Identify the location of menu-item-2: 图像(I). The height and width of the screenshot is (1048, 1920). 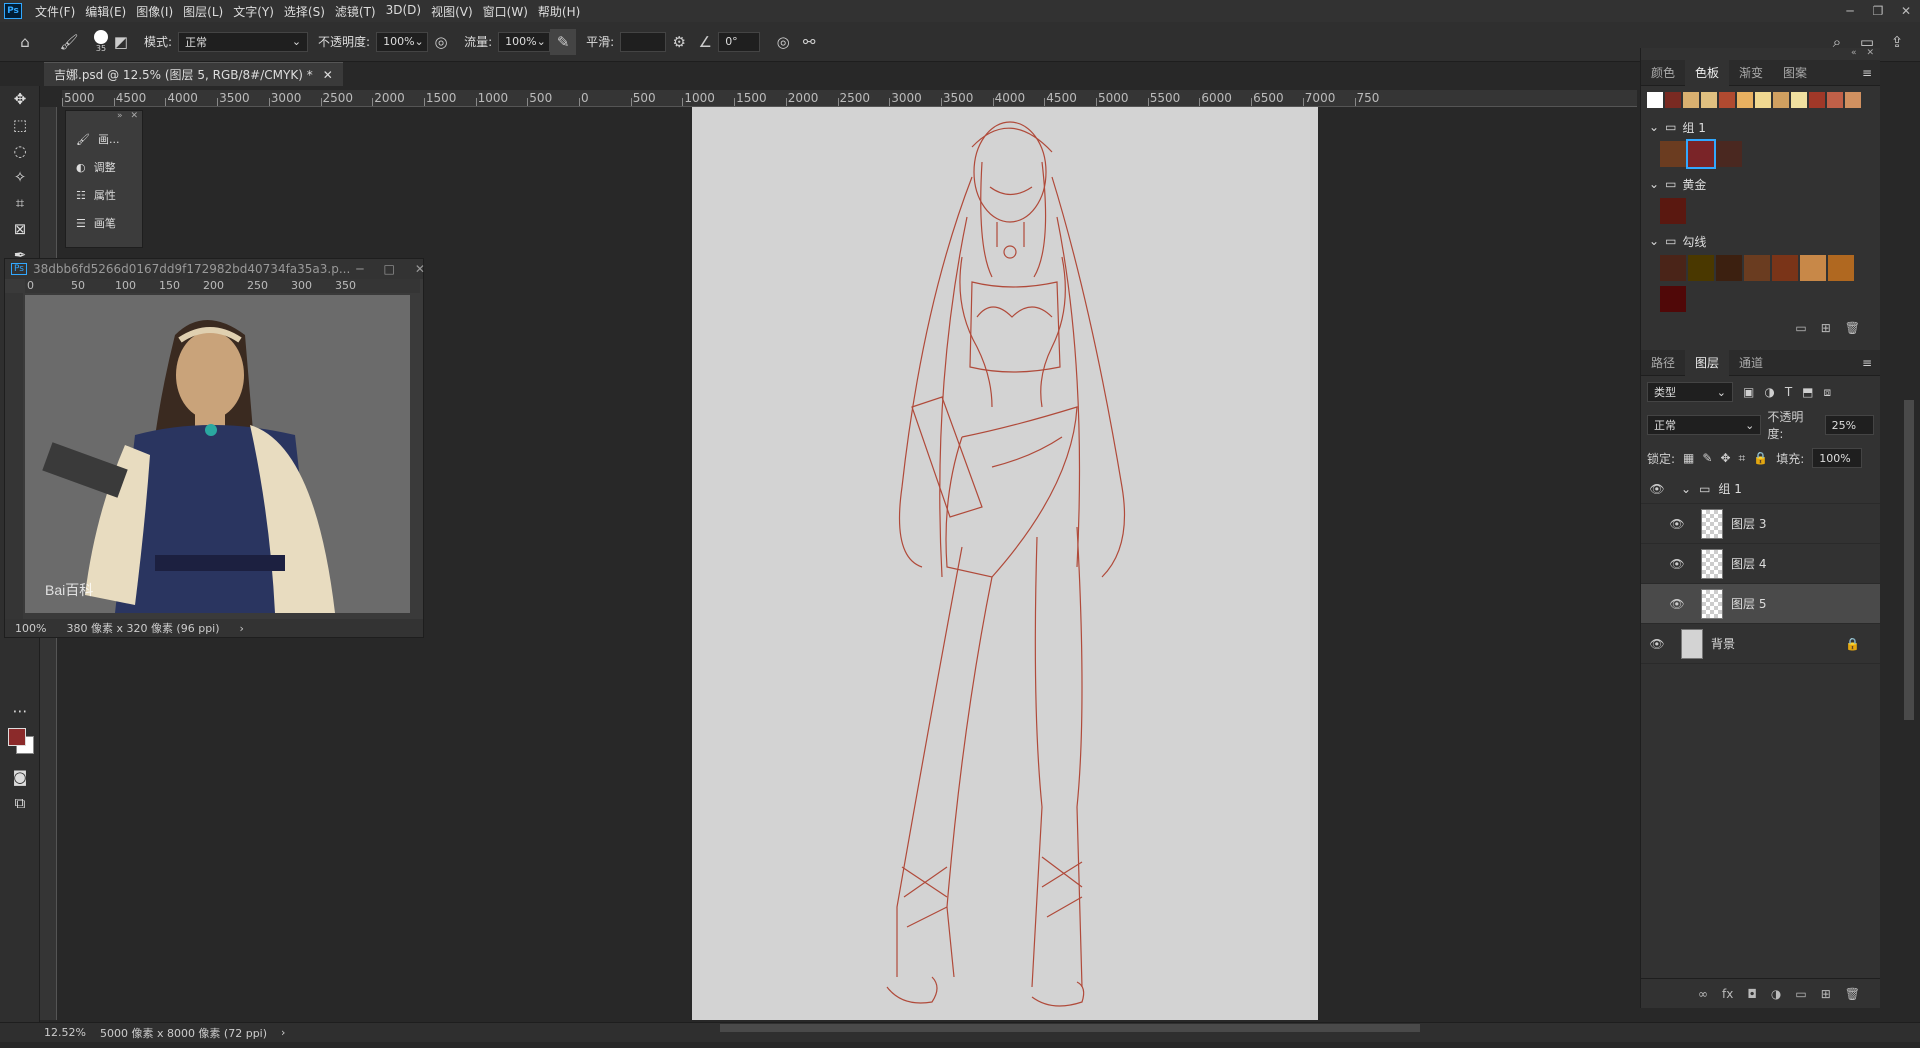
(154, 11).